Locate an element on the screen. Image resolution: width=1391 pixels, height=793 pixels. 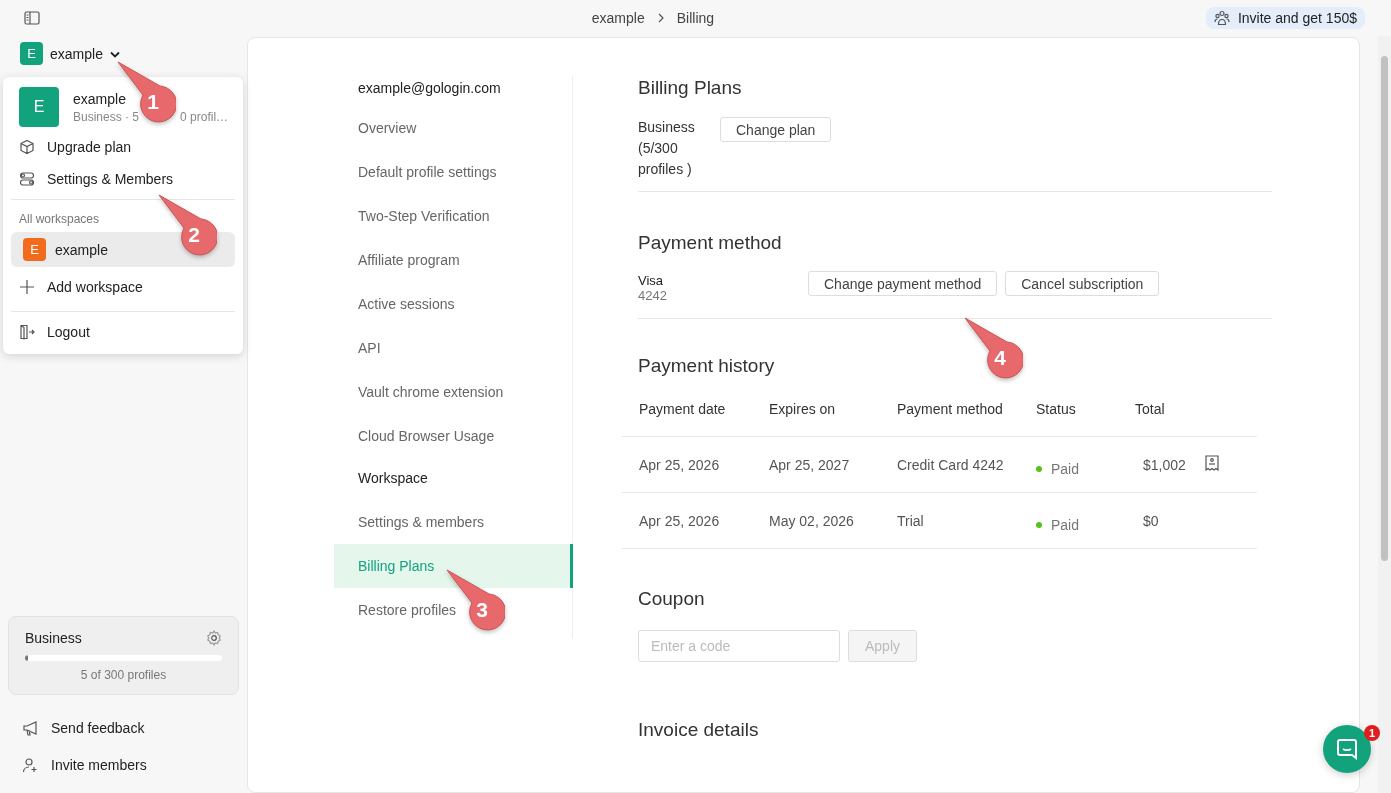
workspace-plan: Business · 5 is located at coordinates (106, 116).